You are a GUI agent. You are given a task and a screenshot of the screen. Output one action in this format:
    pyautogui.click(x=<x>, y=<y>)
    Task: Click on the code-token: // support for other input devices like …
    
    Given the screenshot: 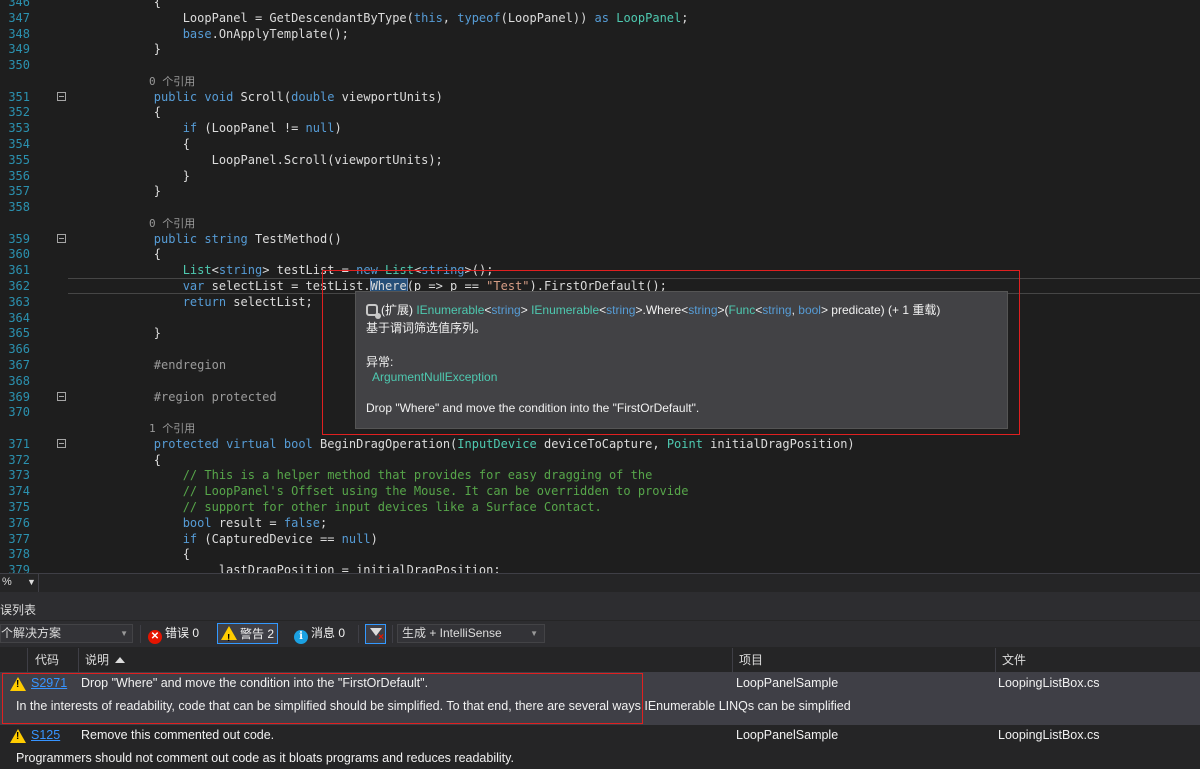 What is the action you would take?
    pyautogui.click(x=349, y=507)
    